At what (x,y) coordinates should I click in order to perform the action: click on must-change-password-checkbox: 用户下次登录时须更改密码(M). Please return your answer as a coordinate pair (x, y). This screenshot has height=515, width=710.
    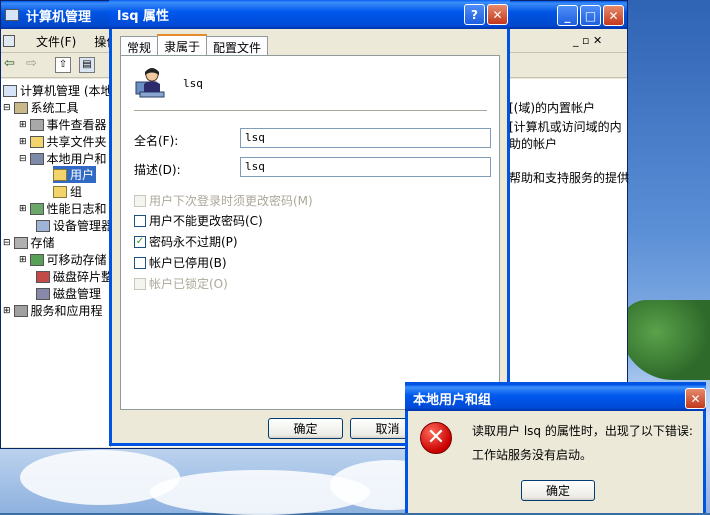
    Looking at the image, I should click on (223, 200).